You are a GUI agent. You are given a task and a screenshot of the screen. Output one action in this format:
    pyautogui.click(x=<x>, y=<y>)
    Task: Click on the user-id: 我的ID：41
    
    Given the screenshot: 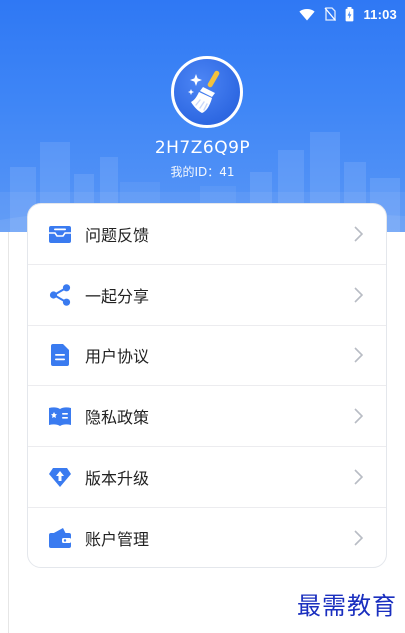 What is the action you would take?
    pyautogui.click(x=202, y=171)
    